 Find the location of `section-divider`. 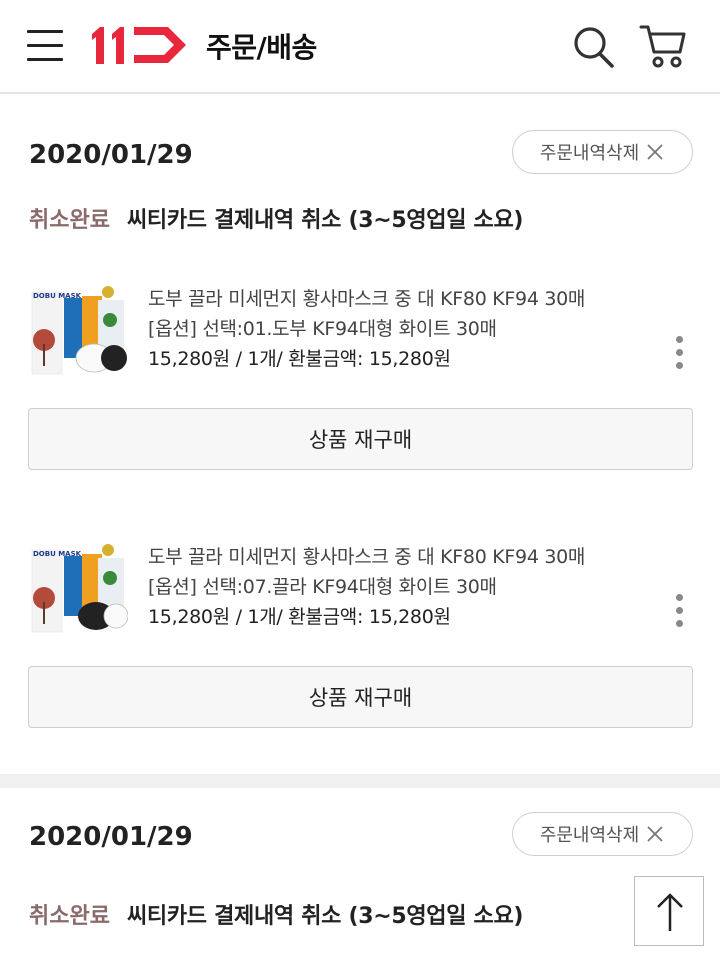

section-divider is located at coordinates (360, 781).